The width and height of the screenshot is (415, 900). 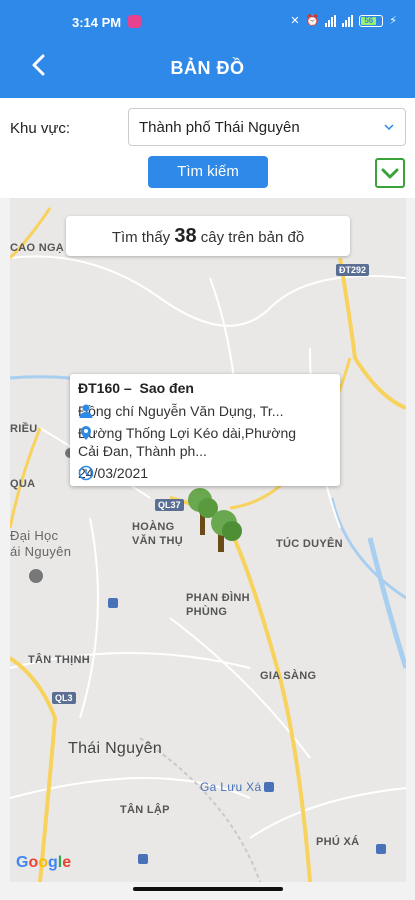 I want to click on location-pin-icon, so click(x=86, y=433).